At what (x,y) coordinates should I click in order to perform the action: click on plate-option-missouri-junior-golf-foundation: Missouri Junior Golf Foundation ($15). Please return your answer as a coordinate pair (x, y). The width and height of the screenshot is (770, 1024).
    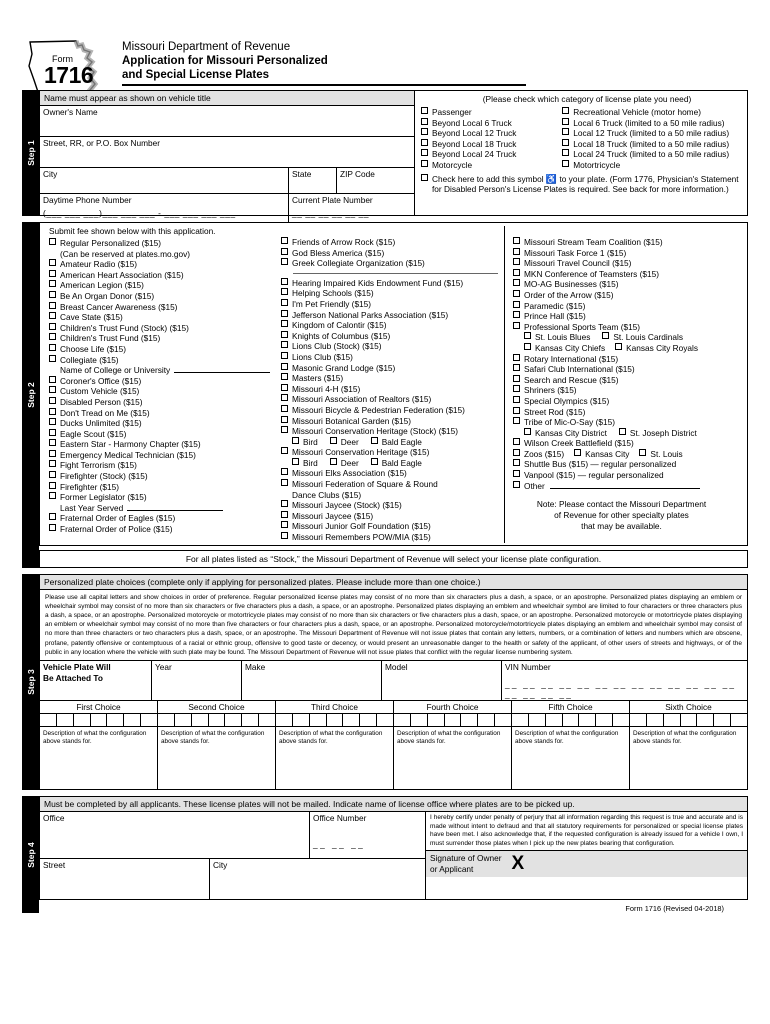
    Looking at the image, I should click on (390, 526).